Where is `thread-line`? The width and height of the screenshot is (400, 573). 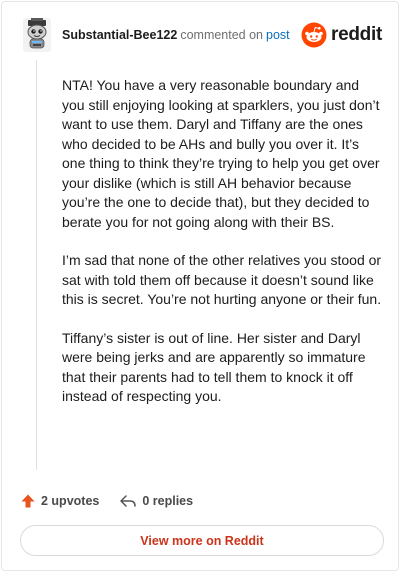
thread-line is located at coordinates (36, 265).